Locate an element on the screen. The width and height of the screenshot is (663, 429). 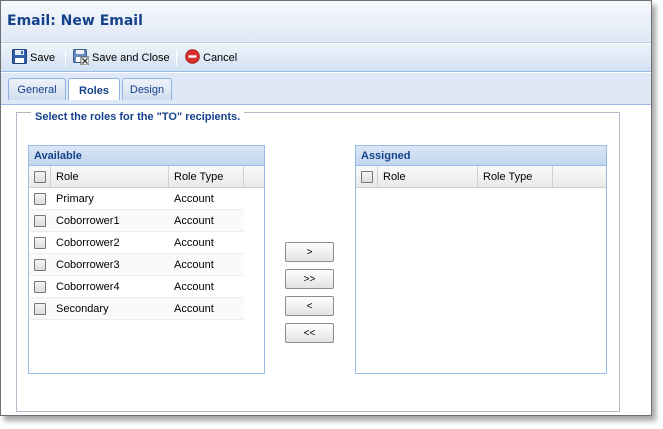
cancel-label: Cancel is located at coordinates (220, 58).